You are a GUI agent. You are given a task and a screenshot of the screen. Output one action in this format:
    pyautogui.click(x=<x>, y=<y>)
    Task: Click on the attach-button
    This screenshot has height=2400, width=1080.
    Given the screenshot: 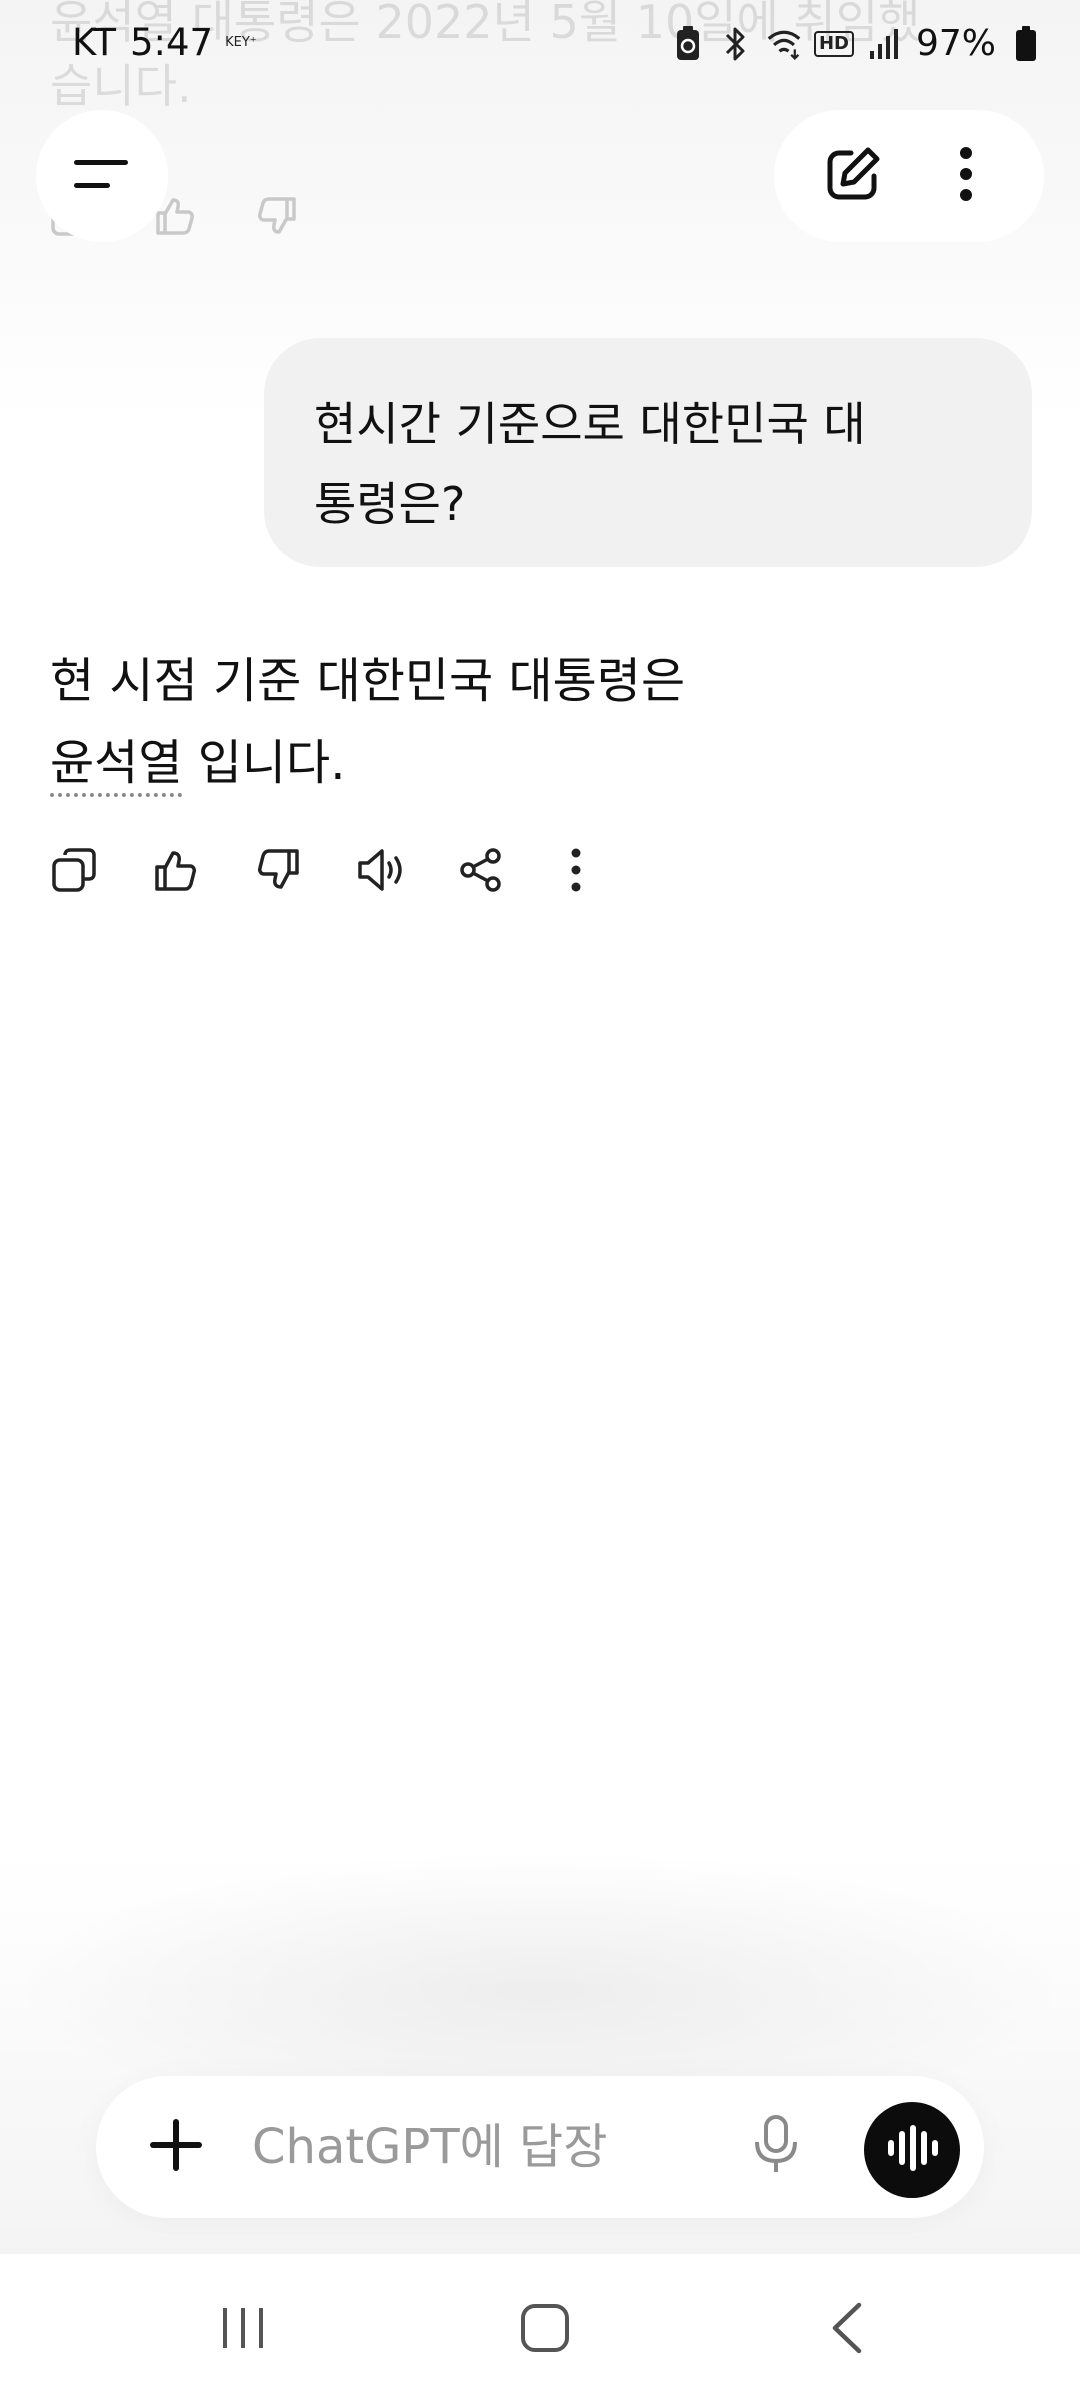 What is the action you would take?
    pyautogui.click(x=176, y=2147)
    